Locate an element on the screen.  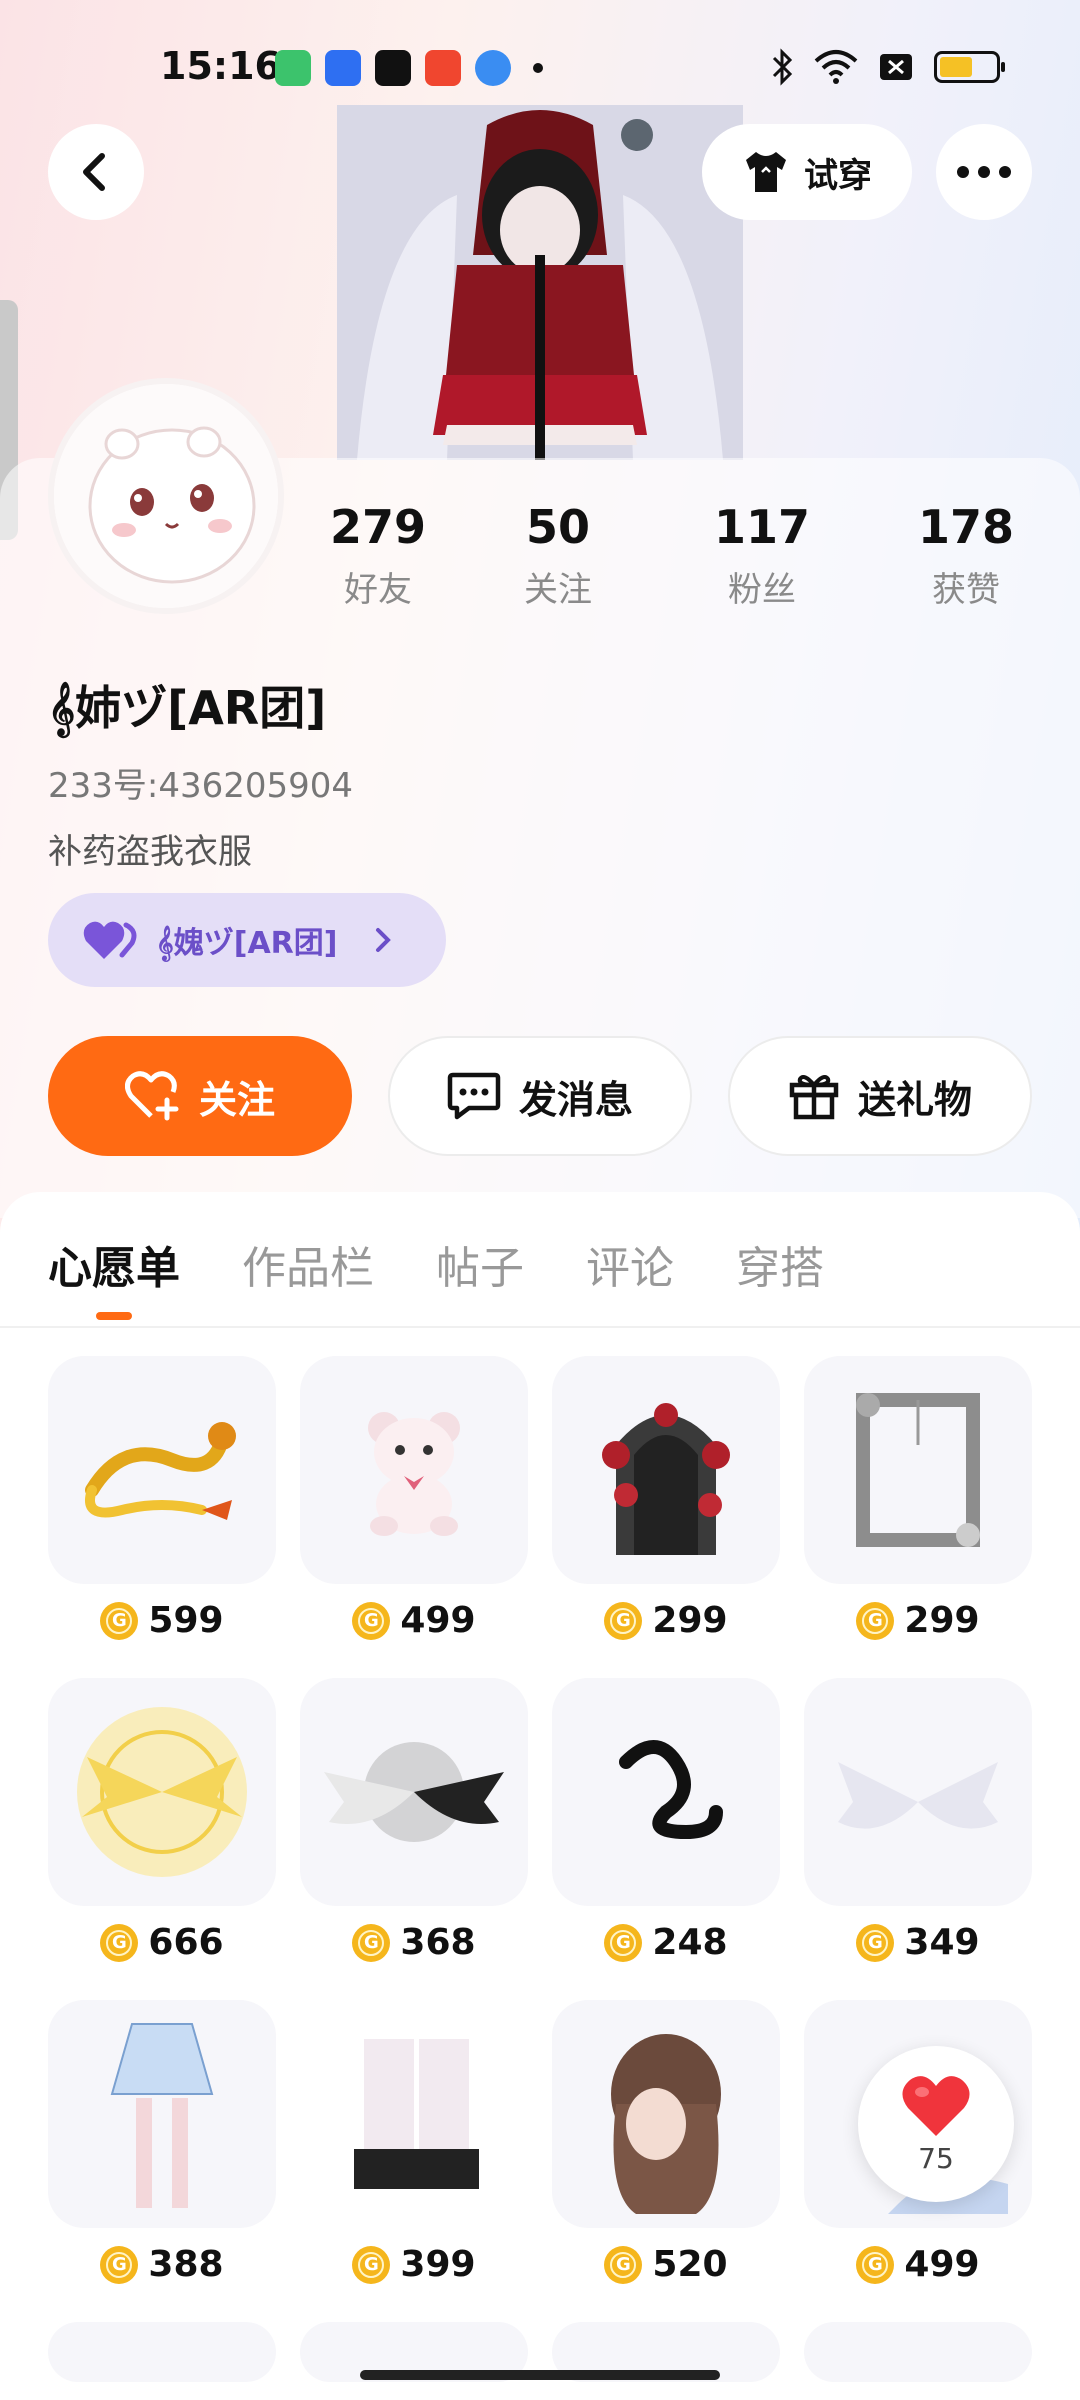
wishlist-item: G 499 is located at coordinates (414, 1498).